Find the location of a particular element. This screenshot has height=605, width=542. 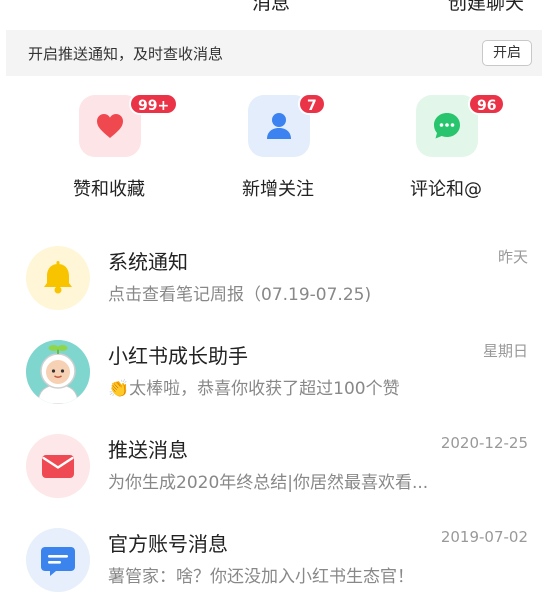

message-title: 系统通知 is located at coordinates (148, 262).